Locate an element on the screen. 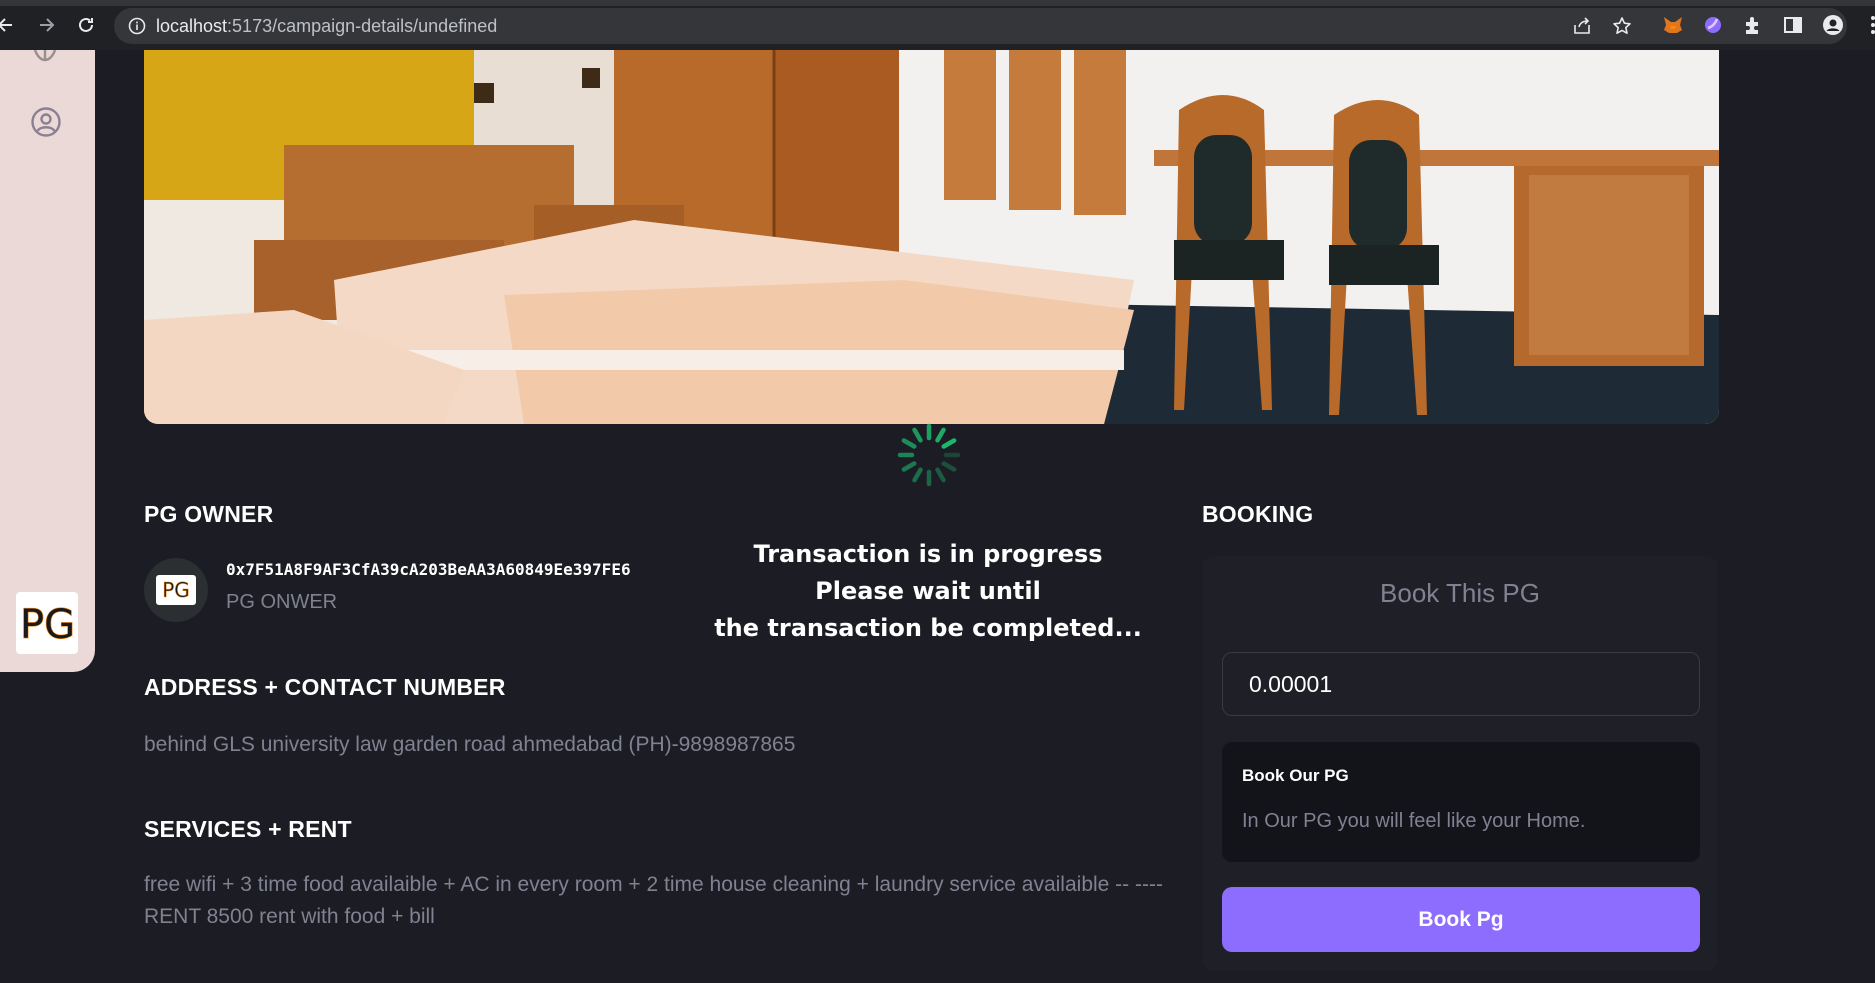  share-icon is located at coordinates (1582, 26).